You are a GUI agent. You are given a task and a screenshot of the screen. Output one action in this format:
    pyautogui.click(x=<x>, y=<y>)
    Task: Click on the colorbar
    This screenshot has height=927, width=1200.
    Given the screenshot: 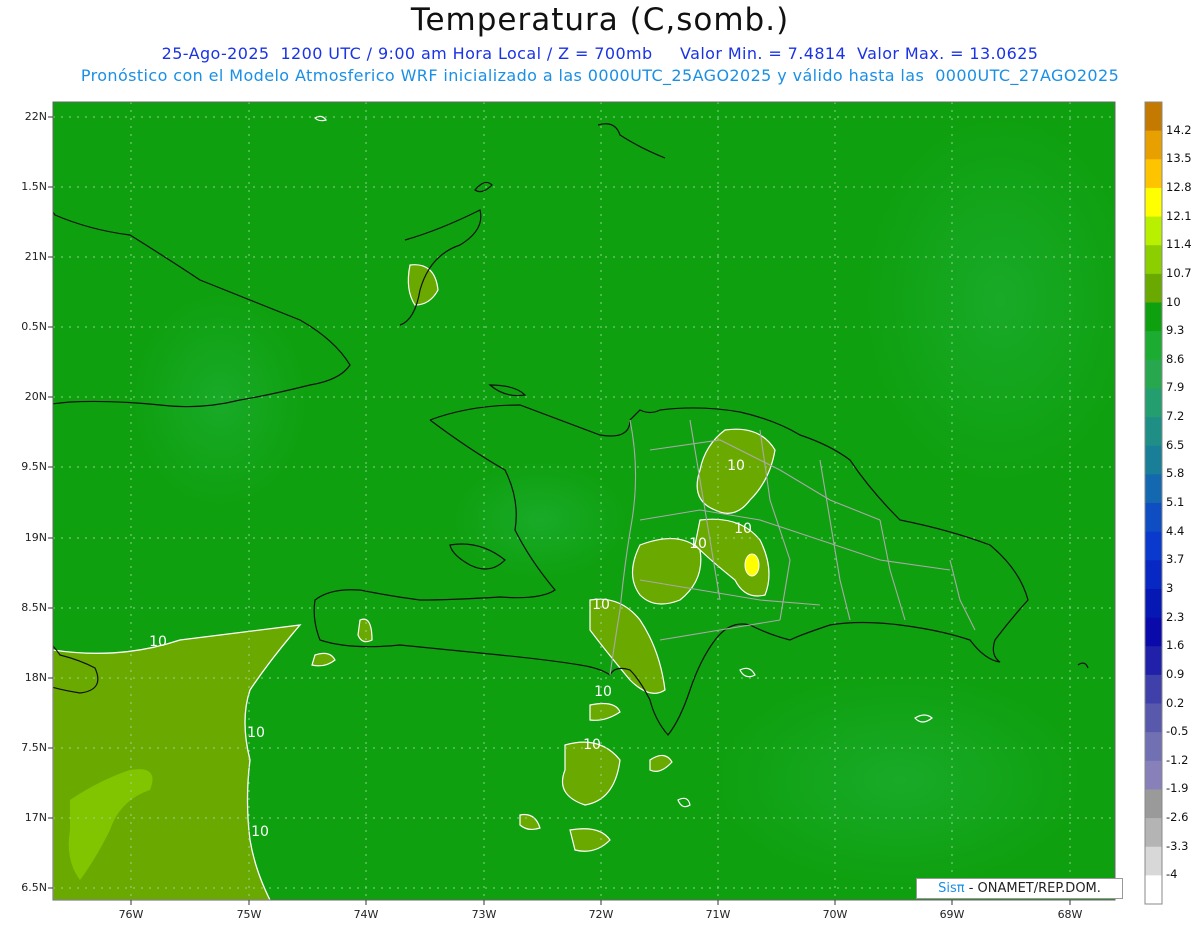 What is the action you would take?
    pyautogui.click(x=1153, y=503)
    